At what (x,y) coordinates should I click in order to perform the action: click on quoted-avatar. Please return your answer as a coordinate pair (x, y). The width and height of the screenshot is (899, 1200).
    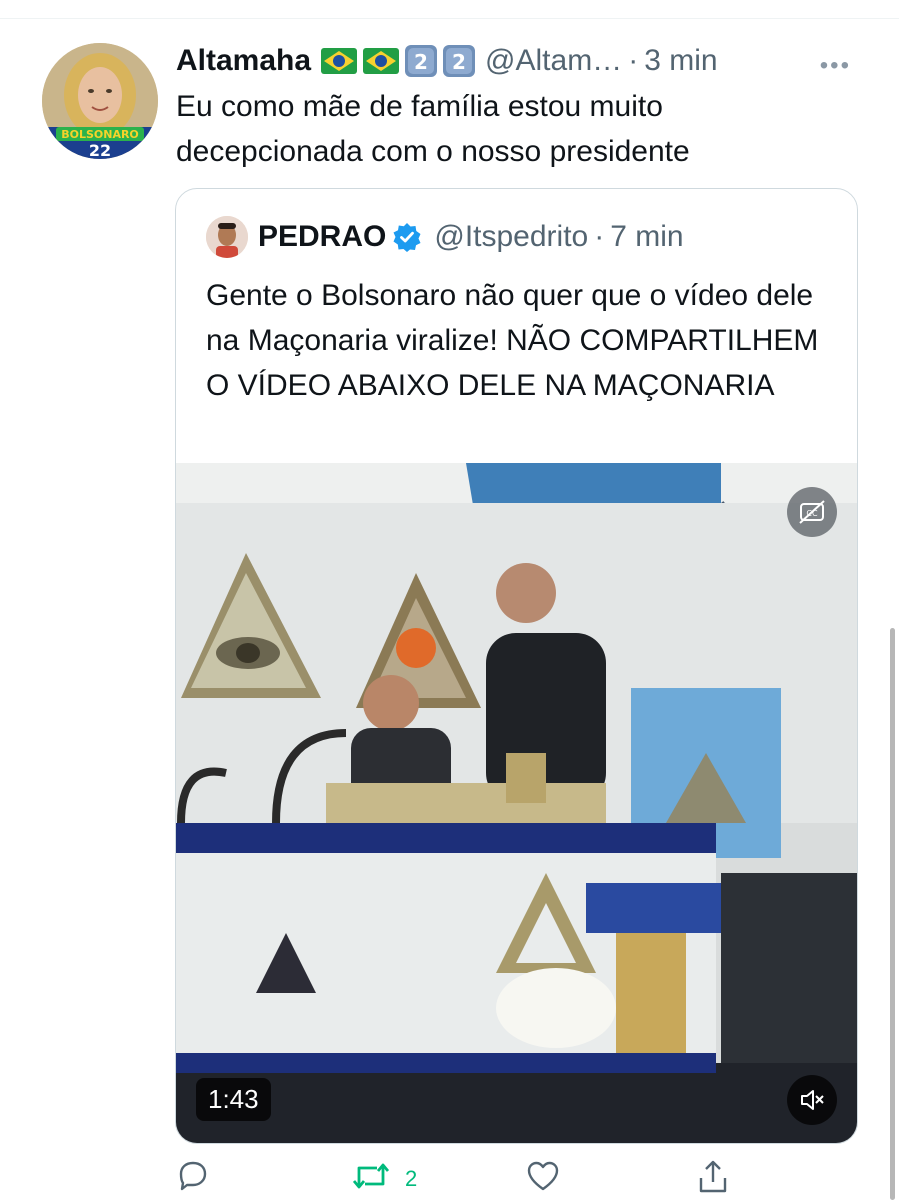
    Looking at the image, I should click on (227, 237).